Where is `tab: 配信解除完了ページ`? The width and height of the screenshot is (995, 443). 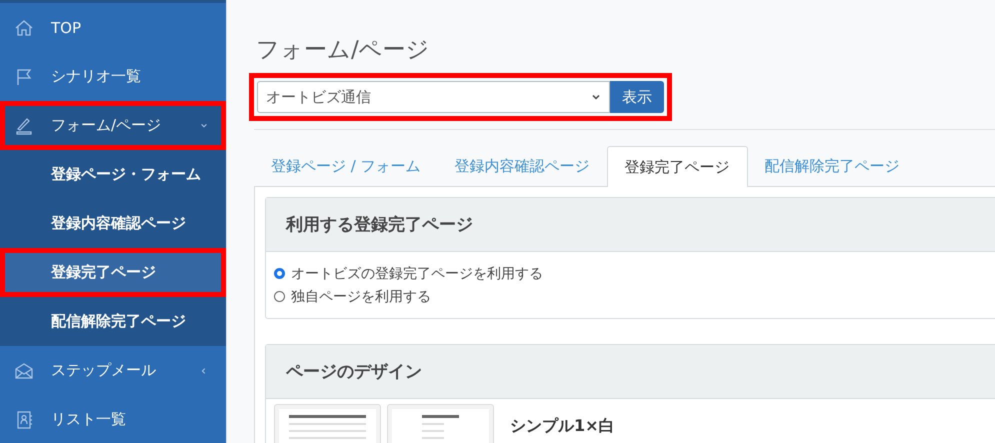 tab: 配信解除完了ページ is located at coordinates (832, 166).